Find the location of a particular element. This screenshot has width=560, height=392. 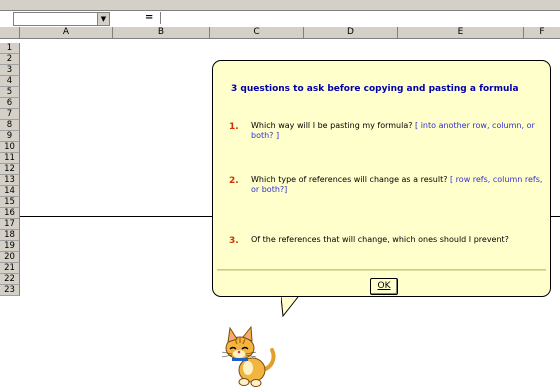

row-header: 2 is located at coordinates (10, 59).